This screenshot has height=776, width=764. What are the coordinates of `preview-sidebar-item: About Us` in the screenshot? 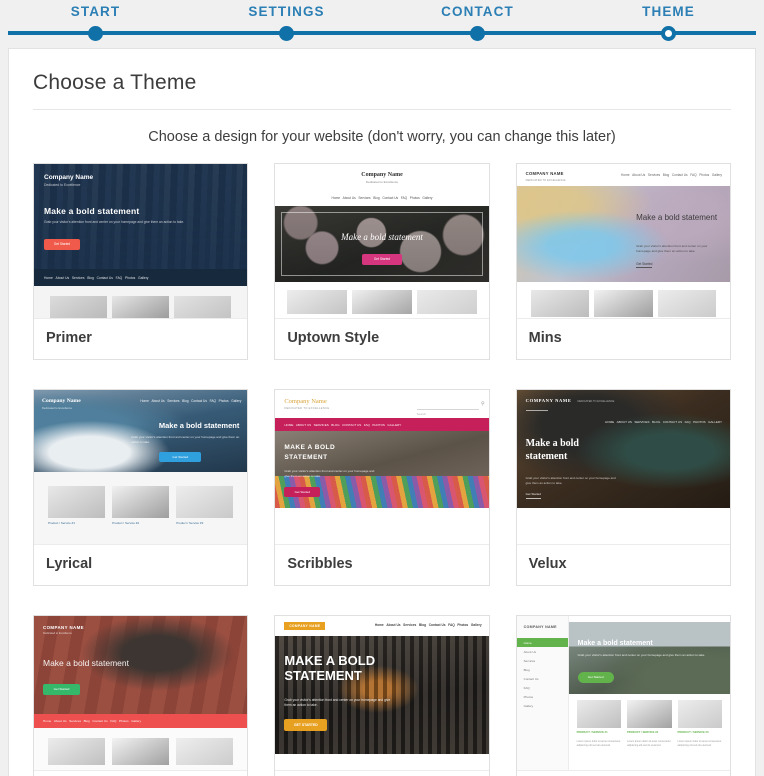 It's located at (529, 651).